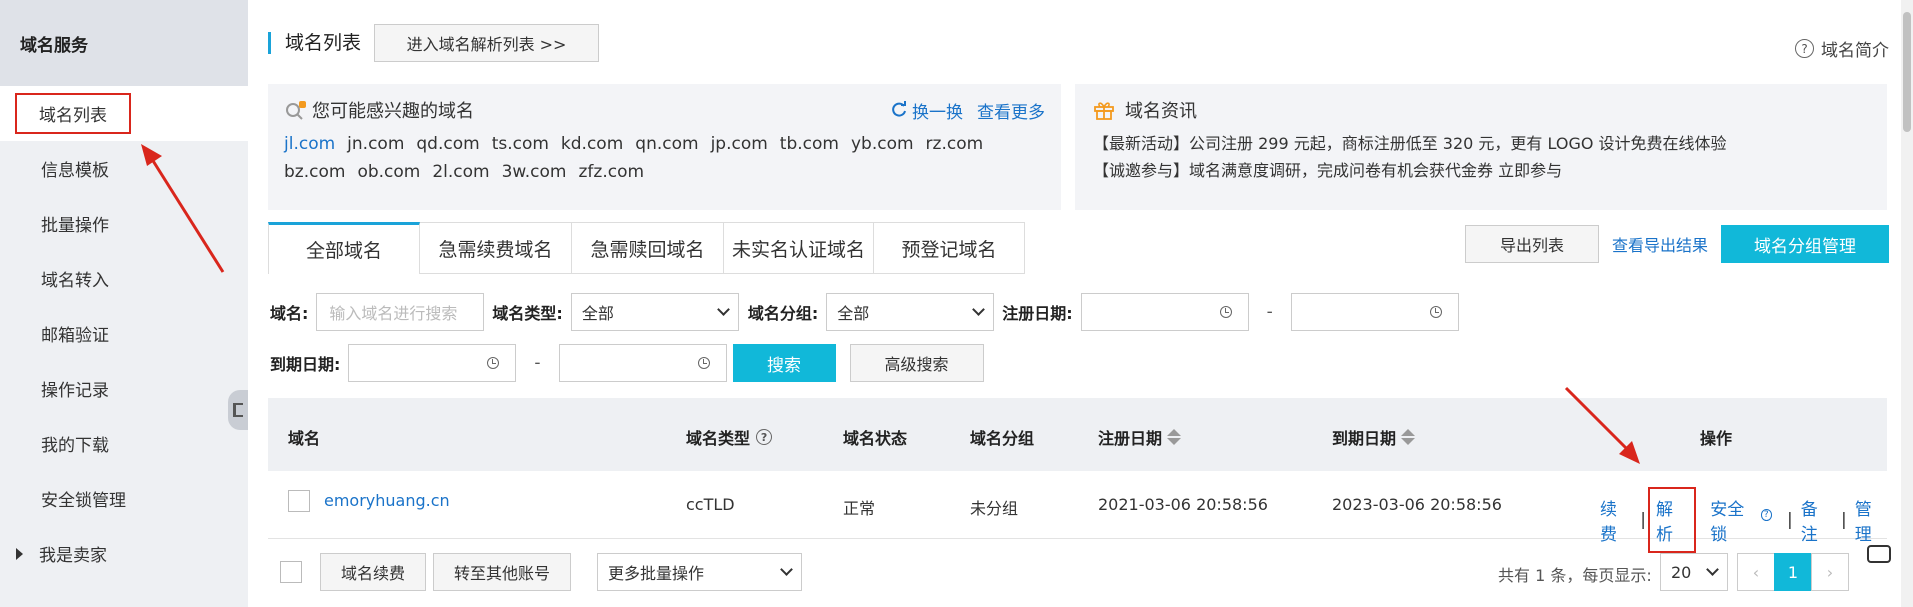 The height and width of the screenshot is (607, 1913). What do you see at coordinates (305, 364) in the screenshot?
I see `expire-date-label: 到期日期:` at bounding box center [305, 364].